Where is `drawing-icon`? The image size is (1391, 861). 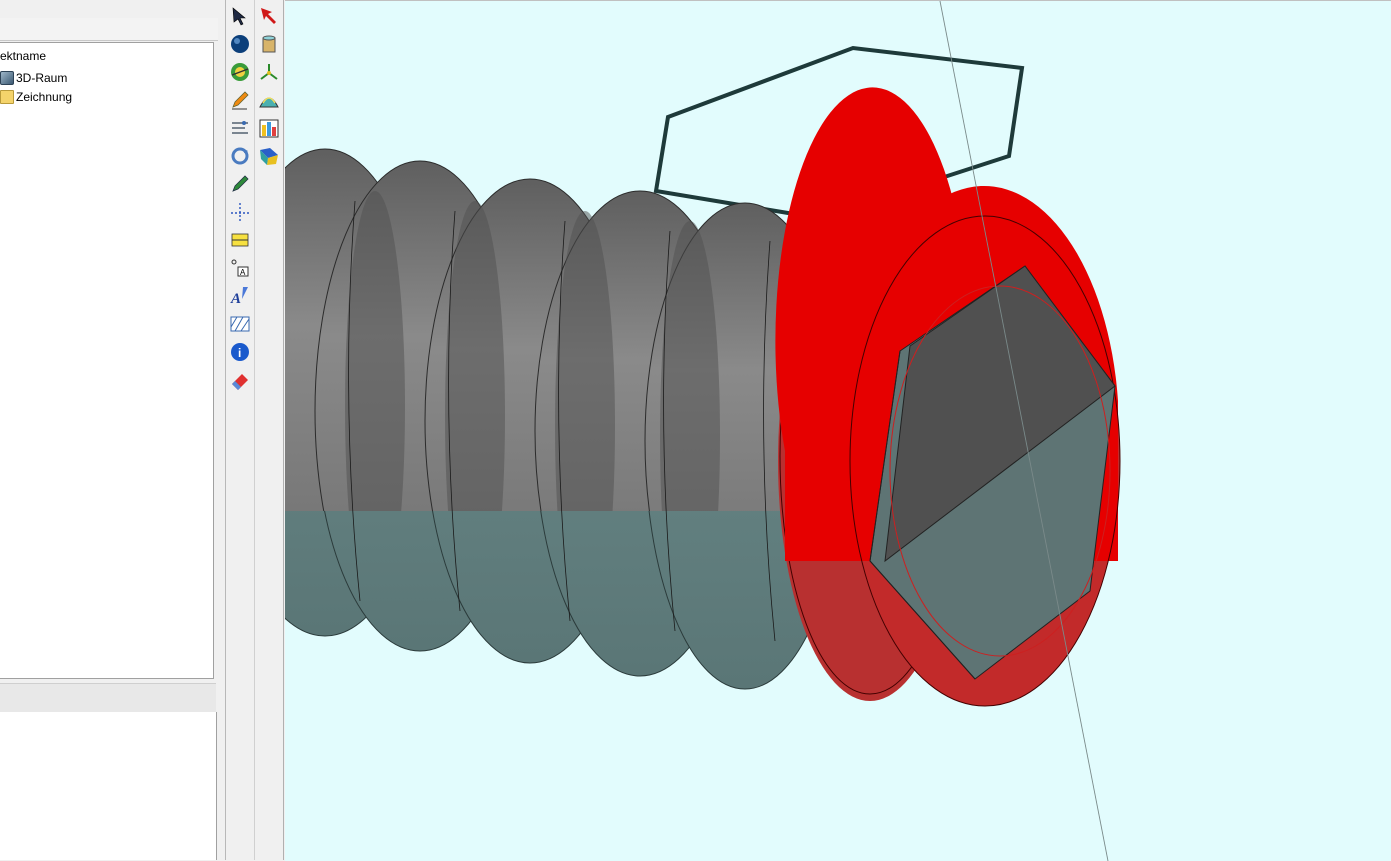 drawing-icon is located at coordinates (7, 97).